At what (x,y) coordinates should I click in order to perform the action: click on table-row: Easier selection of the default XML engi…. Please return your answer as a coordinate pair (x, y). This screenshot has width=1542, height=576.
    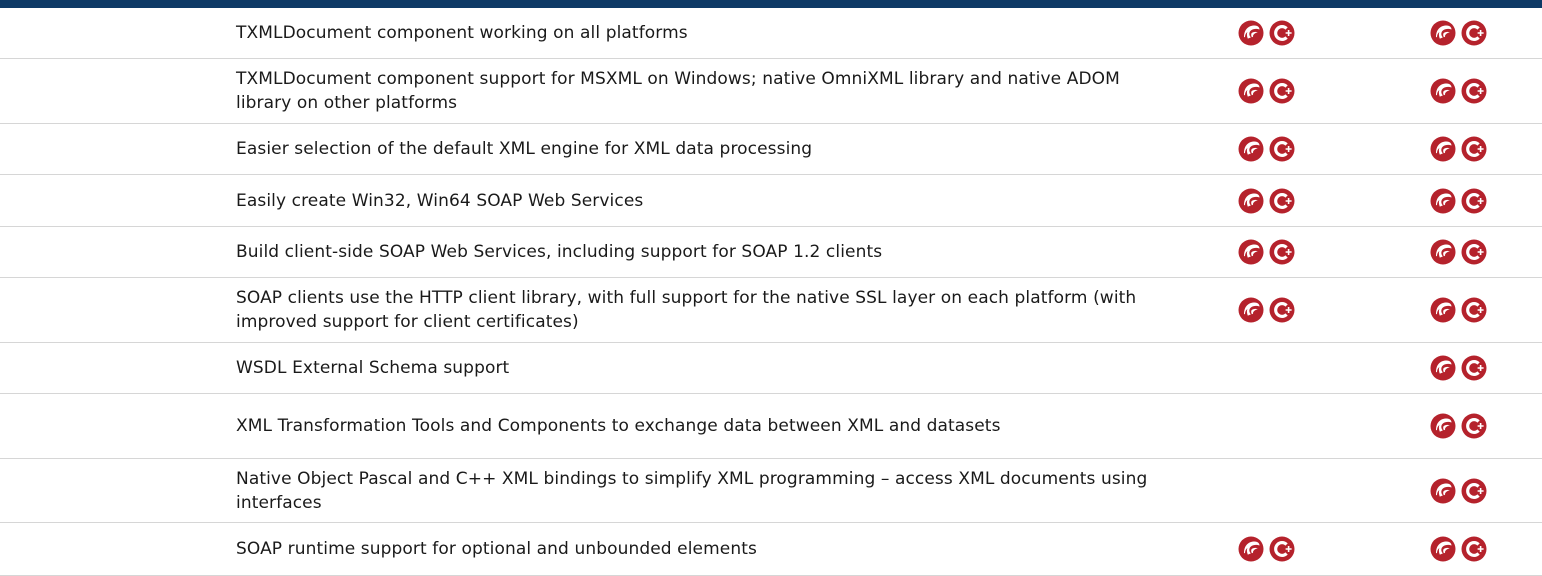
    Looking at the image, I should click on (771, 149).